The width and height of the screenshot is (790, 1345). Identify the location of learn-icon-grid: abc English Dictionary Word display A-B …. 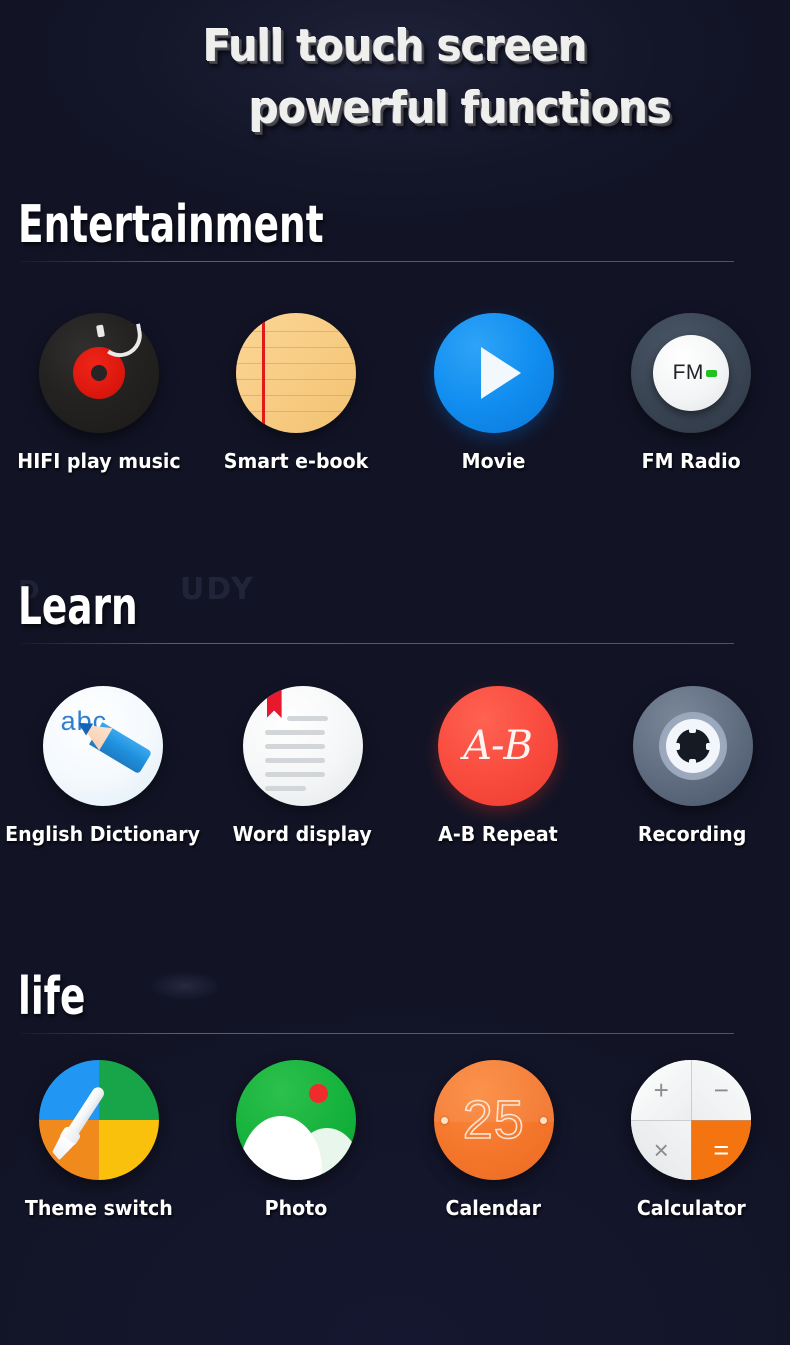
(395, 766).